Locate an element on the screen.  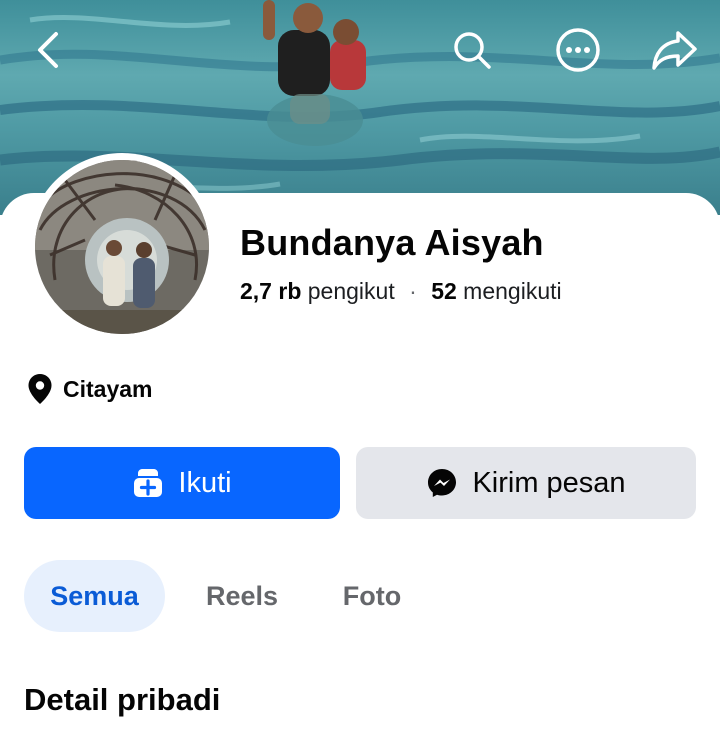
location-pin-icon is located at coordinates (40, 389).